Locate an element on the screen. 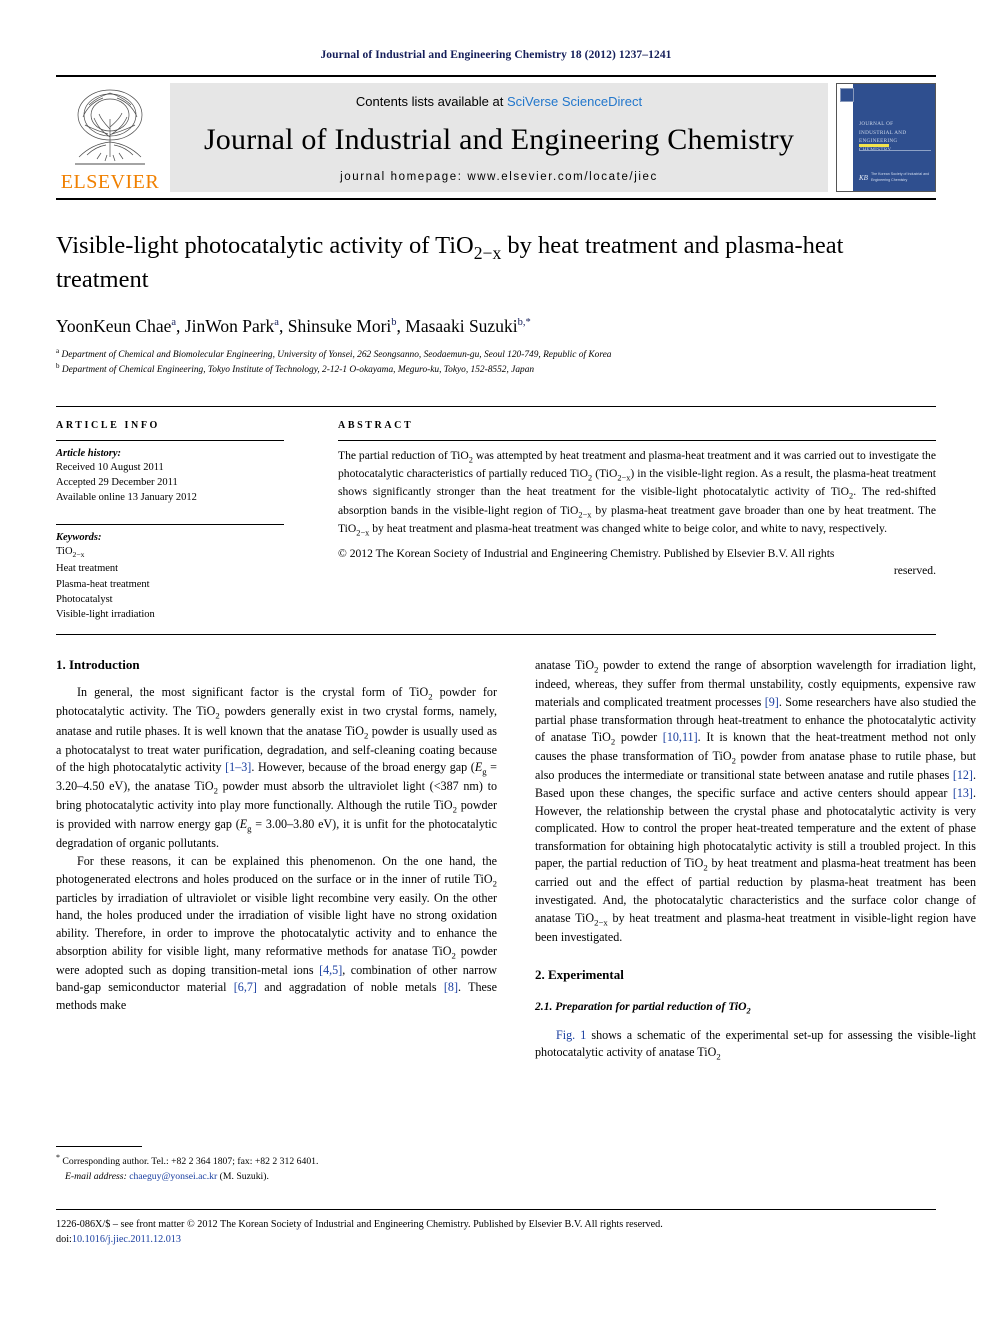  author-1: YoonKeun Chaea is located at coordinates (116, 325).